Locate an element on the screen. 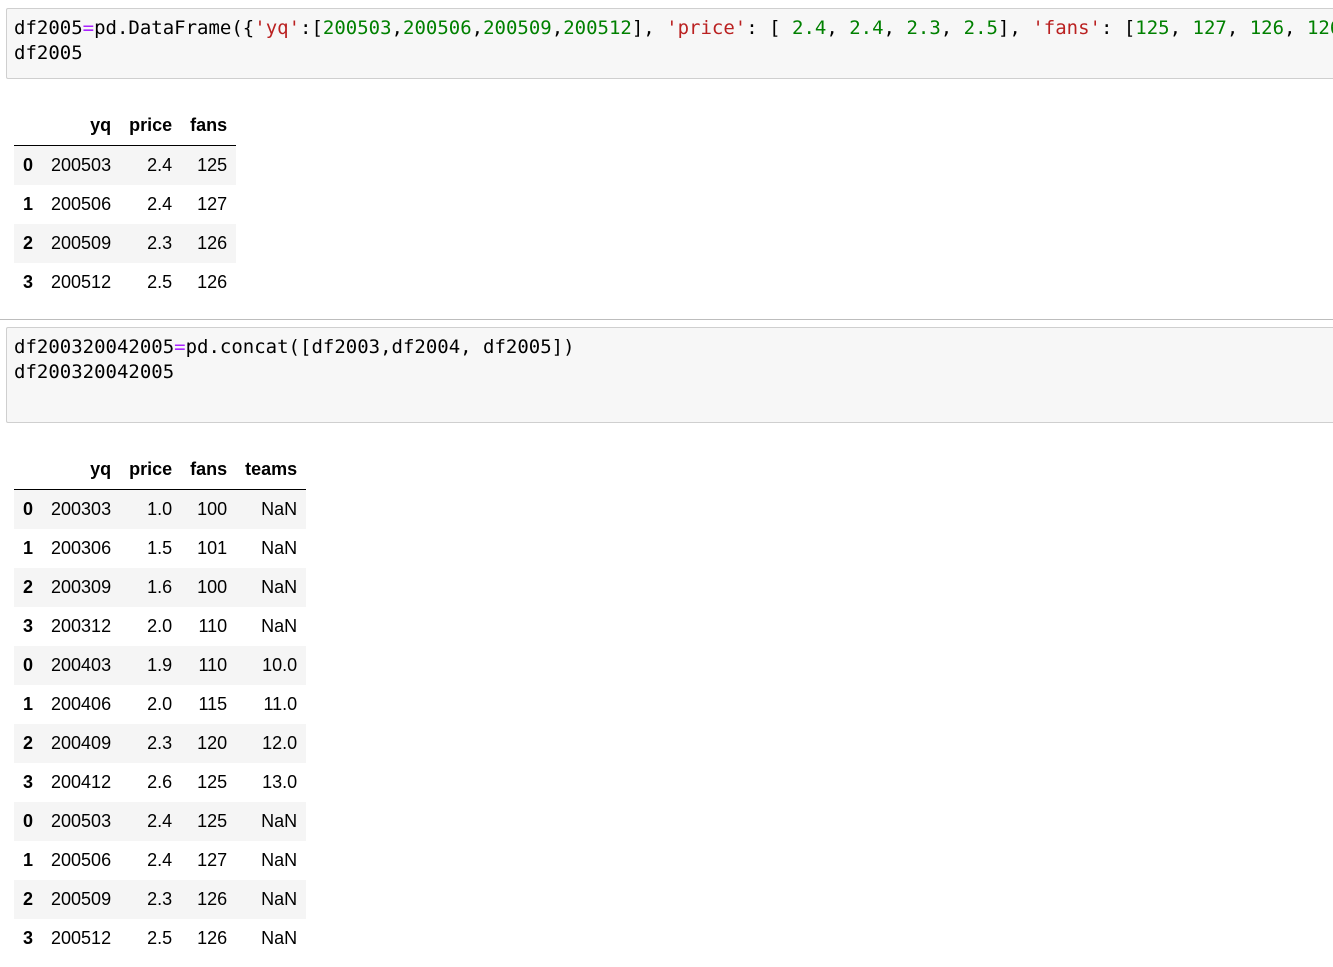 This screenshot has height=967, width=1333. table-cell: 120 is located at coordinates (212, 743).